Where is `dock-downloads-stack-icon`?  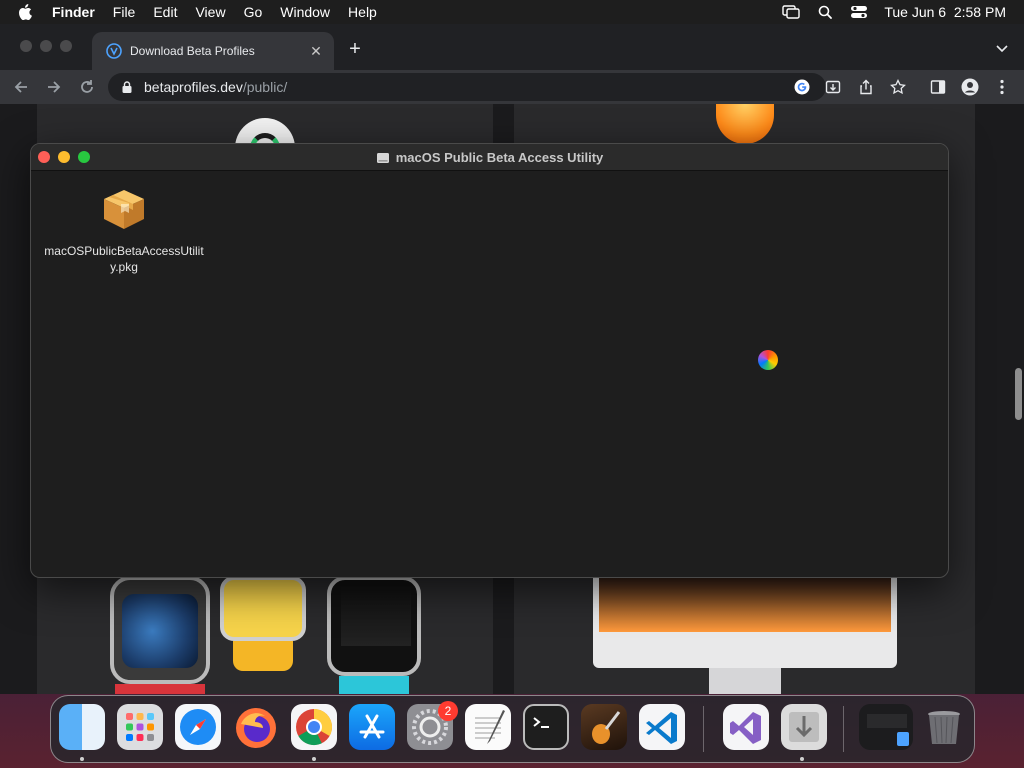 dock-downloads-stack-icon is located at coordinates (886, 727).